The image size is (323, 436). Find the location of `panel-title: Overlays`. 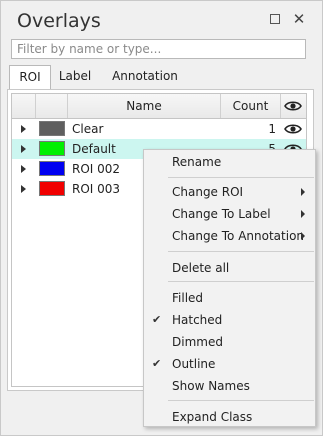

panel-title: Overlays is located at coordinates (59, 21).